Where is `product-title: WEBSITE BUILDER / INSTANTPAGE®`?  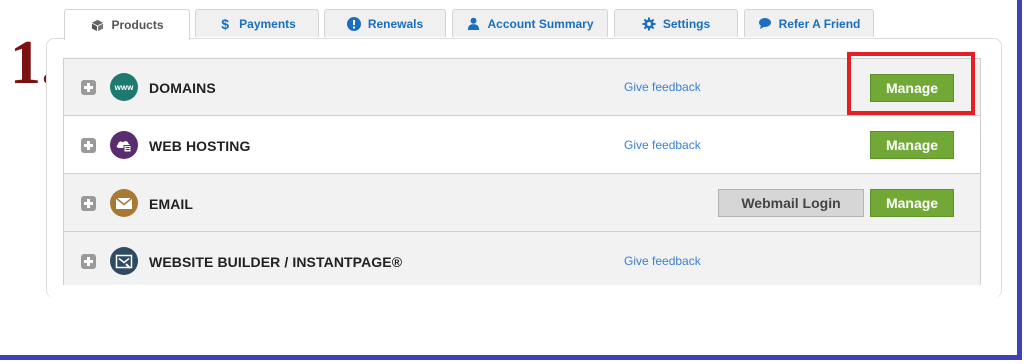 product-title: WEBSITE BUILDER / INSTANTPAGE® is located at coordinates (276, 262).